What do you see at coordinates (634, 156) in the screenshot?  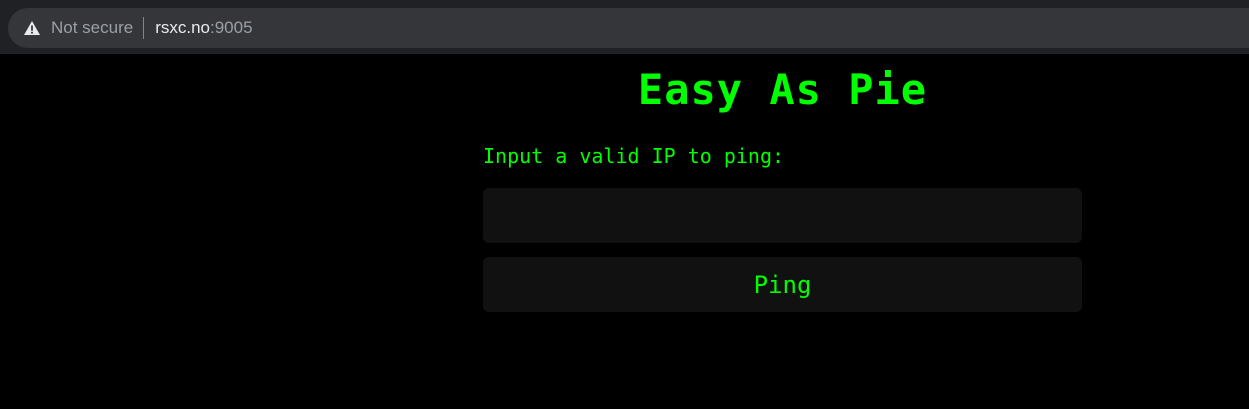 I see `ip-prompt-label: Input a valid IP to ping:` at bounding box center [634, 156].